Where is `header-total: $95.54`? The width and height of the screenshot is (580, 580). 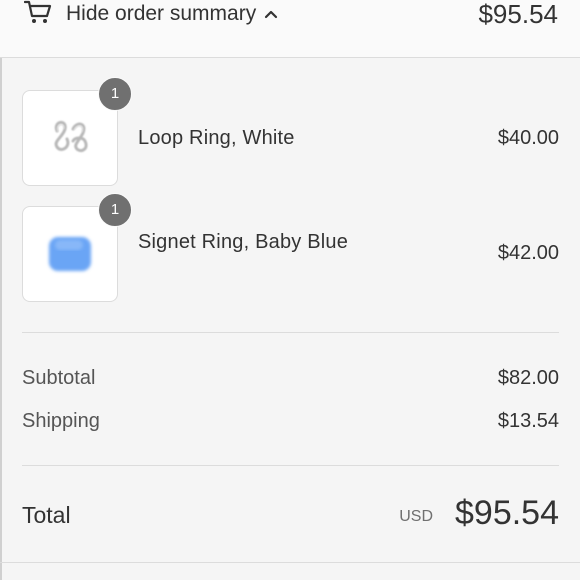 header-total: $95.54 is located at coordinates (518, 14).